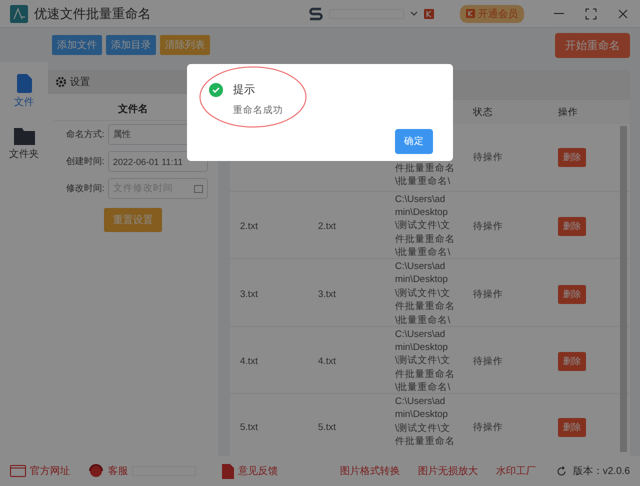 The width and height of the screenshot is (640, 486). Describe the element at coordinates (414, 13) in the screenshot. I see `chevron-down-icon` at that location.